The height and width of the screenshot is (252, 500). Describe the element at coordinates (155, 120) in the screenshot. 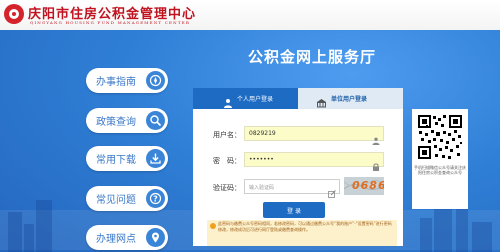

I see `search-icon` at that location.